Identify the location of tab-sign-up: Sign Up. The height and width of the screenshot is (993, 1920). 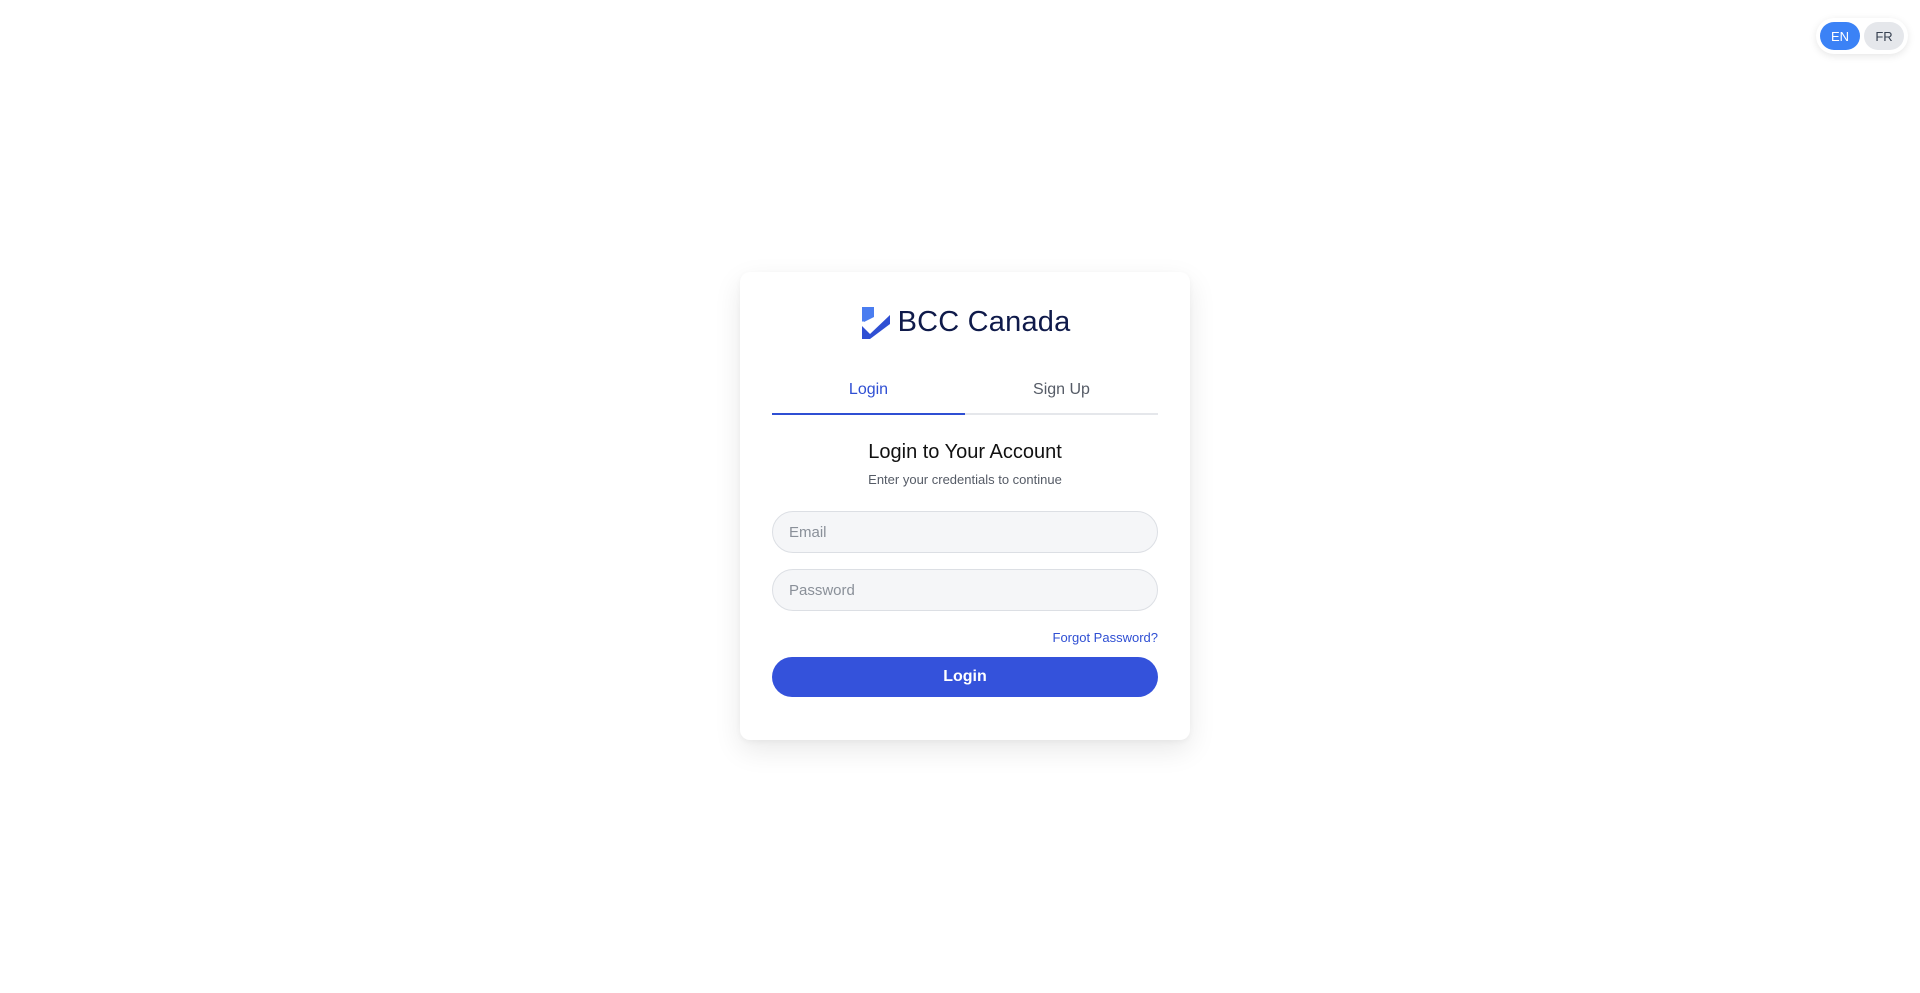
(1061, 394).